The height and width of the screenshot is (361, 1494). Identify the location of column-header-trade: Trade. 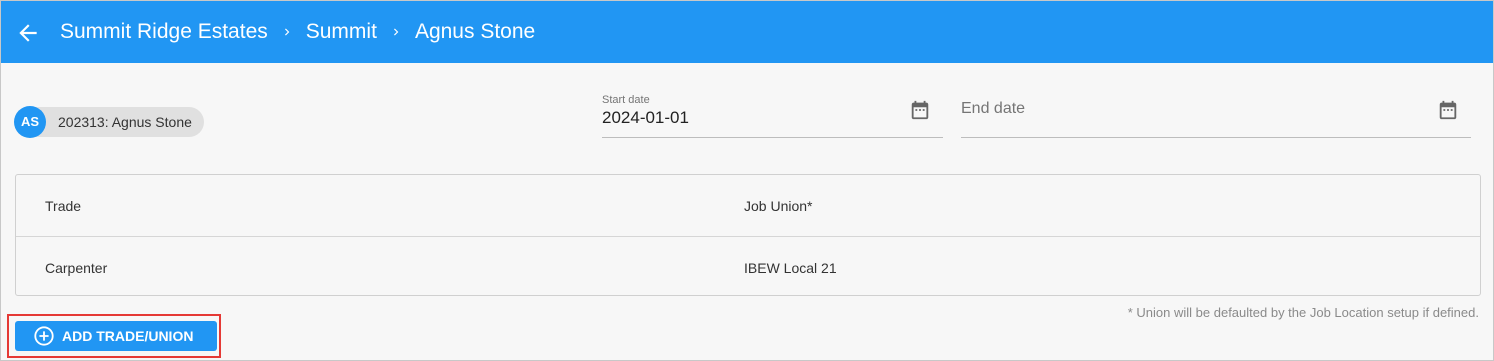
(63, 206).